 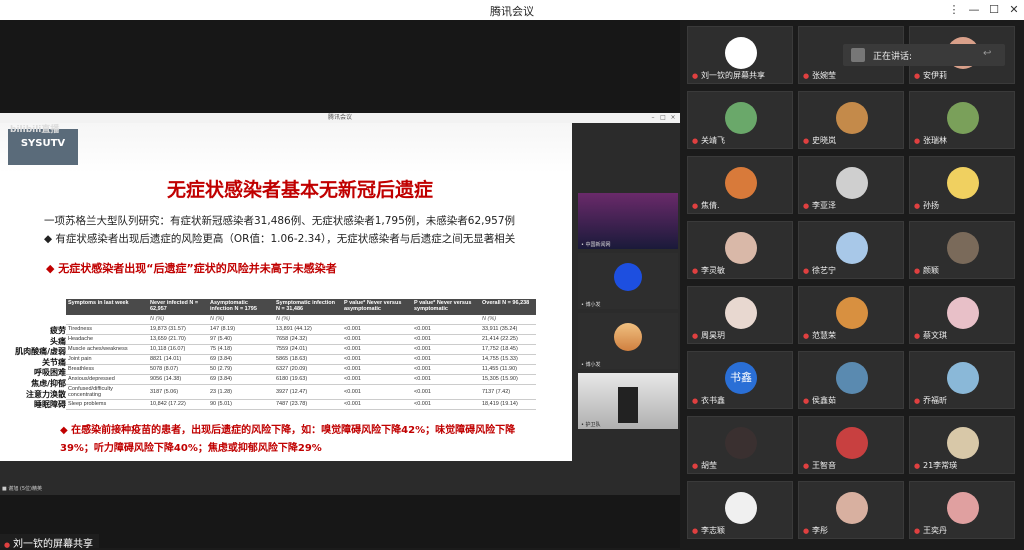 I want to click on table-cell: Muscle aches/weakness, so click(x=107, y=349).